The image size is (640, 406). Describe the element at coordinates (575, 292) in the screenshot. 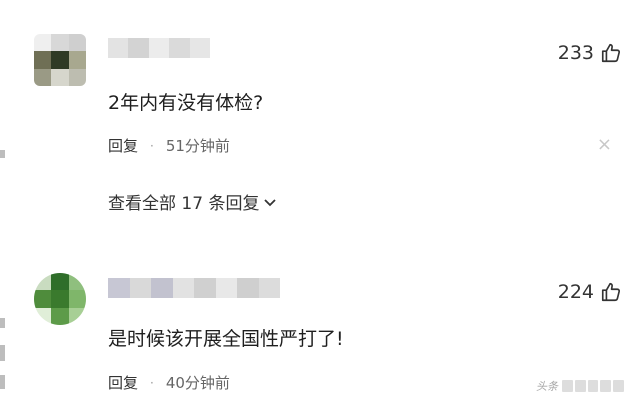

I see `like-count: 224` at that location.